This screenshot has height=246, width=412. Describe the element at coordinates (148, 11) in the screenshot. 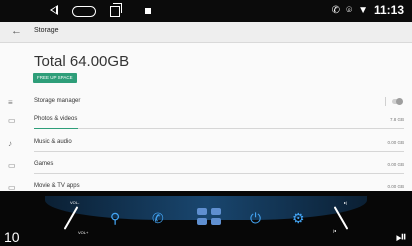

I see `notification-square-icon` at that location.